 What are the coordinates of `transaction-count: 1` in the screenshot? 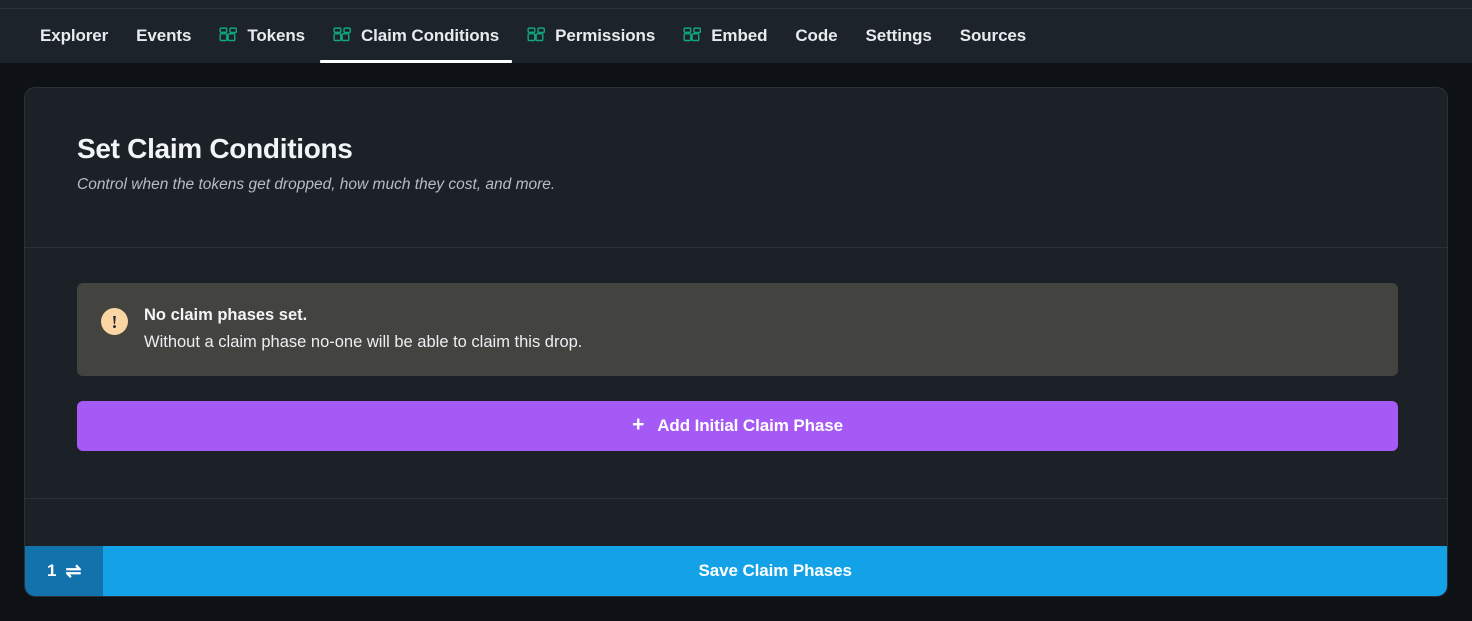 It's located at (52, 570).